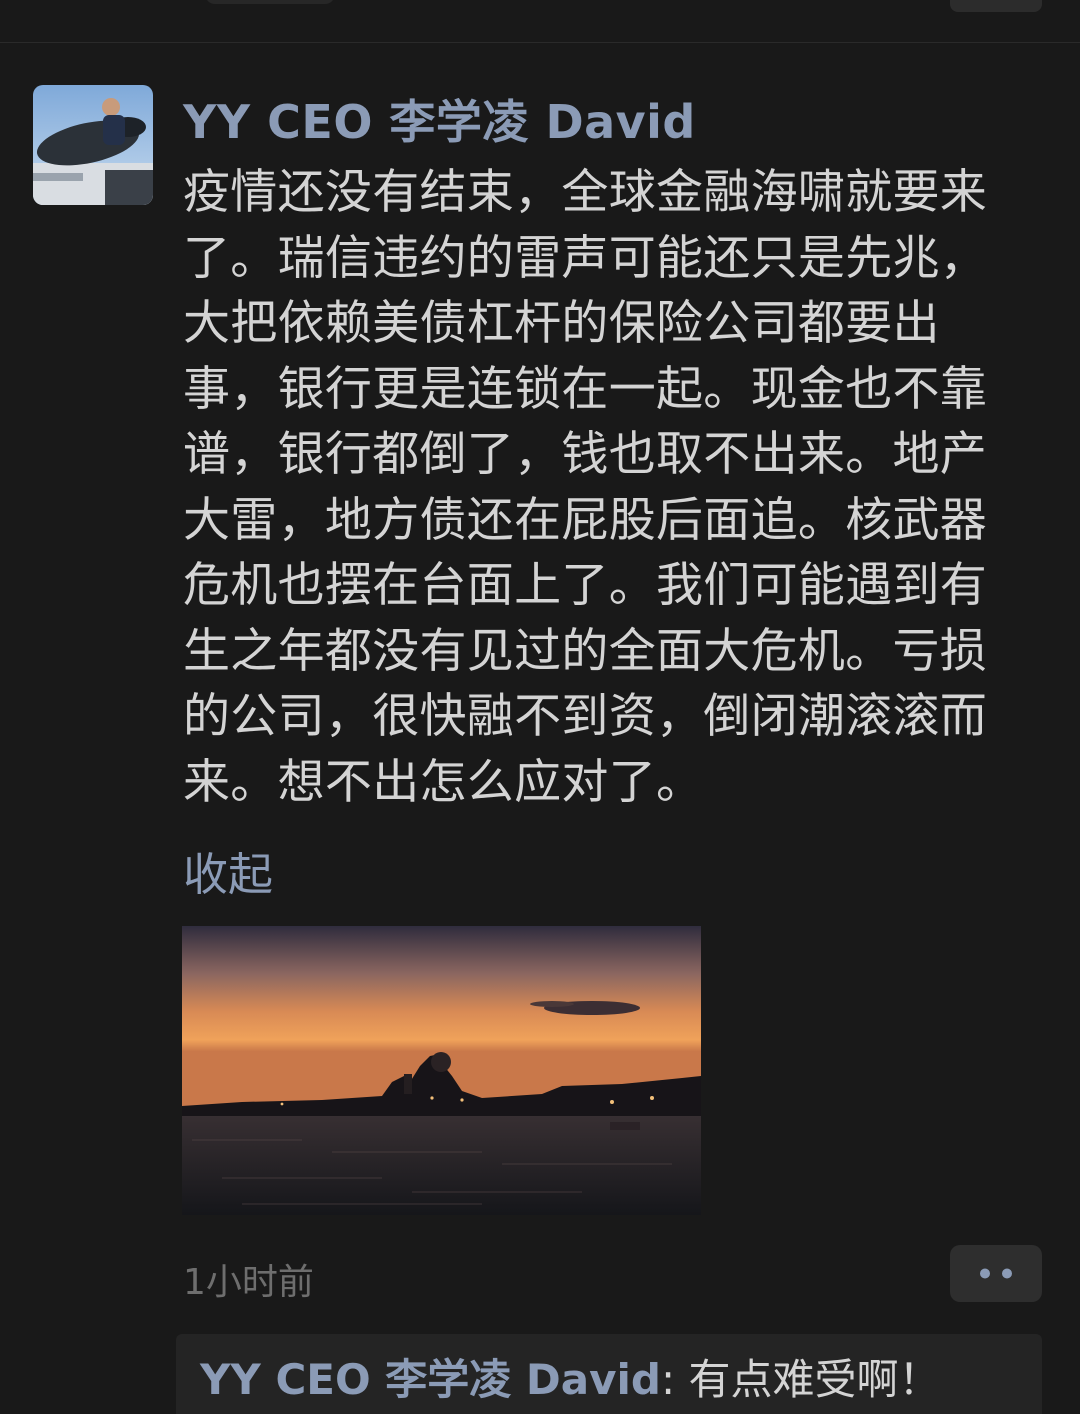 Image resolution: width=1080 pixels, height=1414 pixels. I want to click on avatar, so click(93, 145).